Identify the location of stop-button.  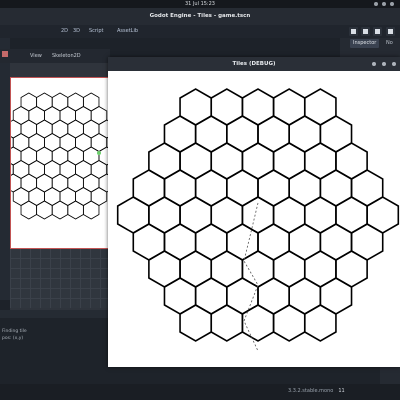
(377, 31).